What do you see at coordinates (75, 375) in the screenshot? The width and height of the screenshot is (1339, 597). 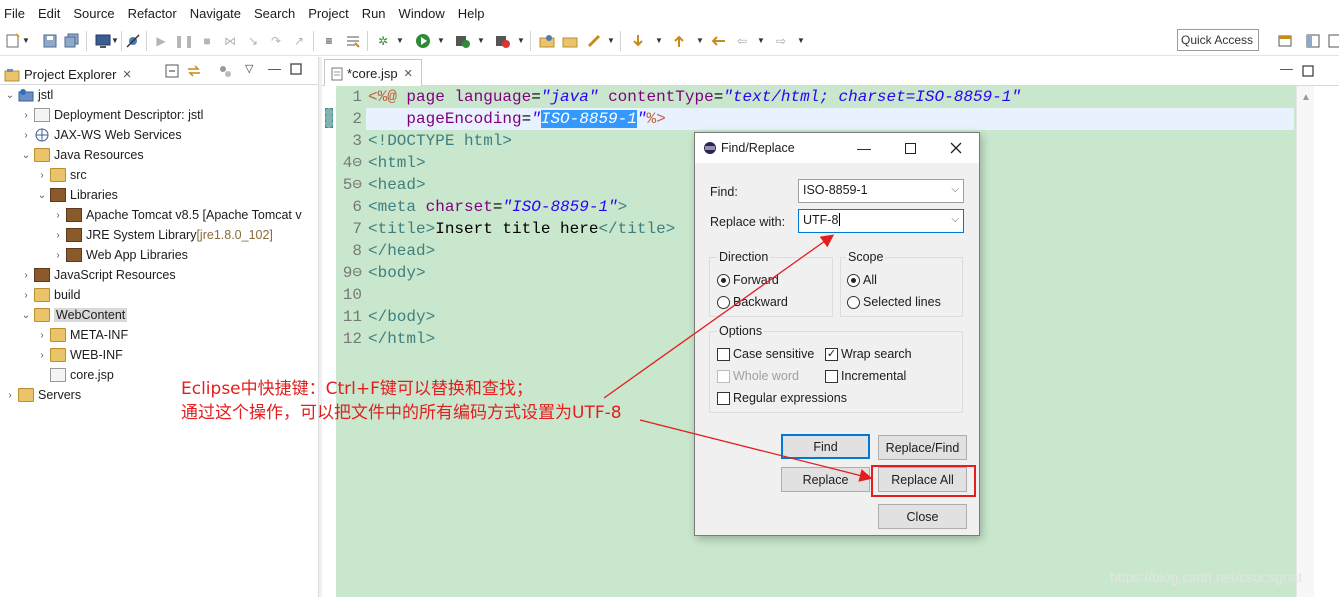 I see `tree-item-core-jsp: core.jsp` at bounding box center [75, 375].